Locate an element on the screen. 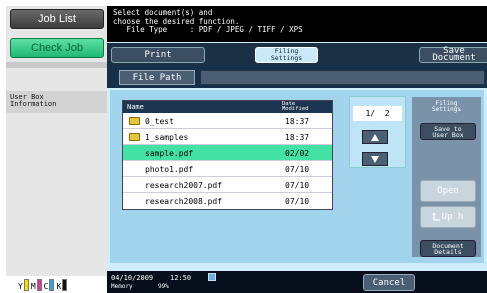 The image size is (487, 293). document-details-label: Document Details is located at coordinates (448, 248).